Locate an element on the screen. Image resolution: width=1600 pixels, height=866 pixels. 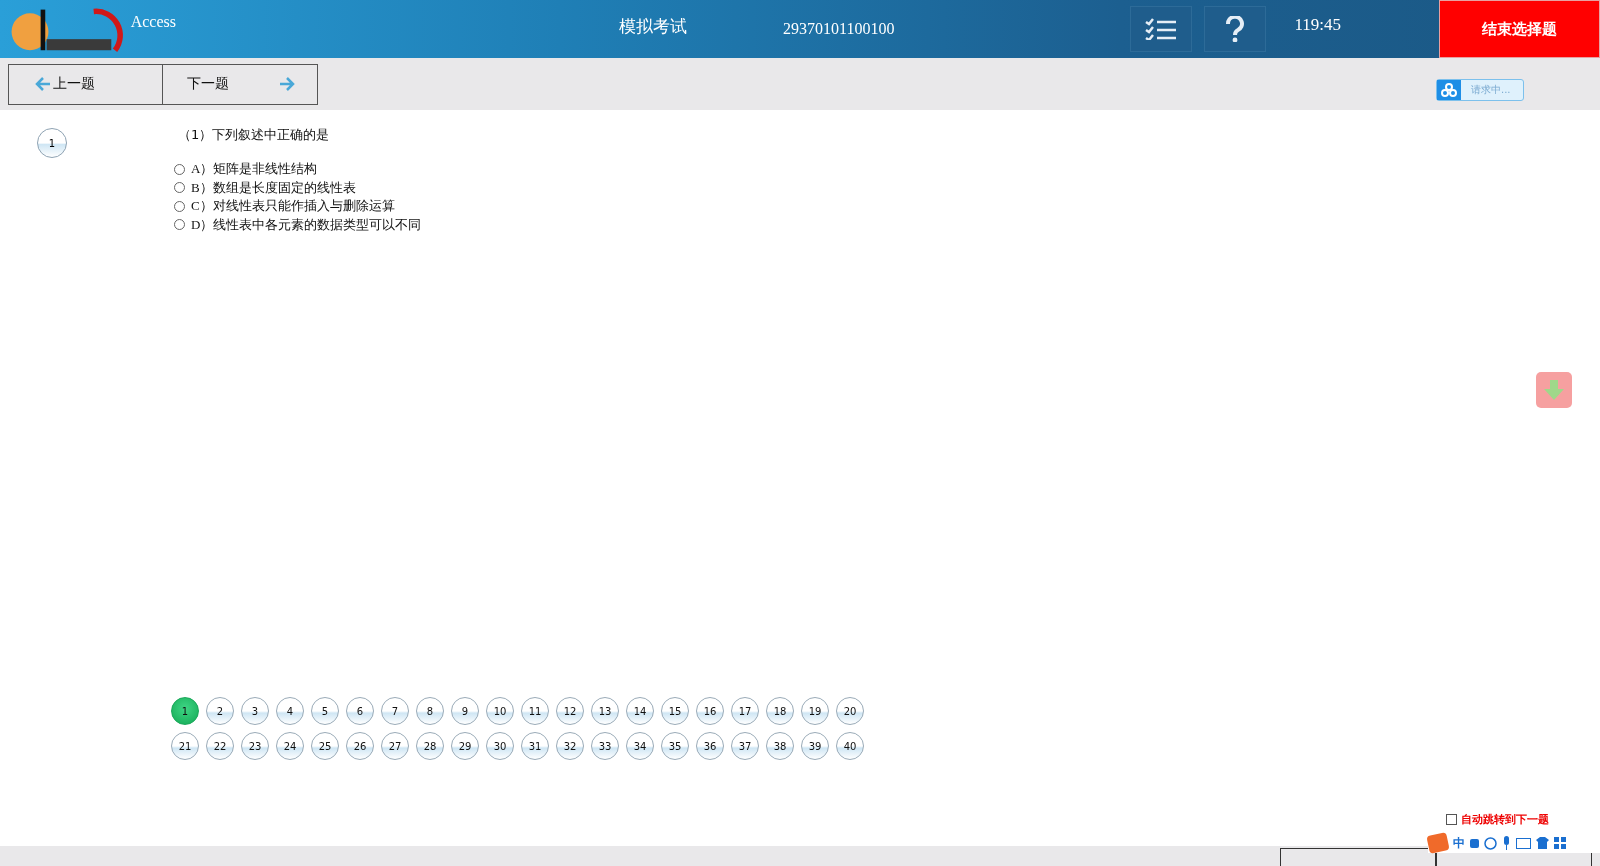
question-number-button: 16 is located at coordinates (710, 711).